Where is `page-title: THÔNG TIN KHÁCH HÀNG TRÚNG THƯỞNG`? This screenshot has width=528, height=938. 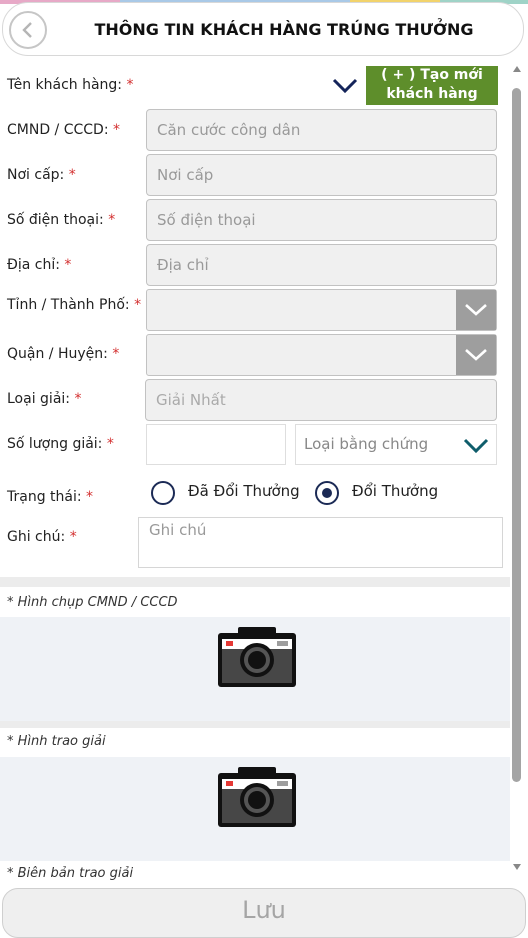 page-title: THÔNG TIN KHÁCH HÀNG TRÚNG THƯỞNG is located at coordinates (284, 29).